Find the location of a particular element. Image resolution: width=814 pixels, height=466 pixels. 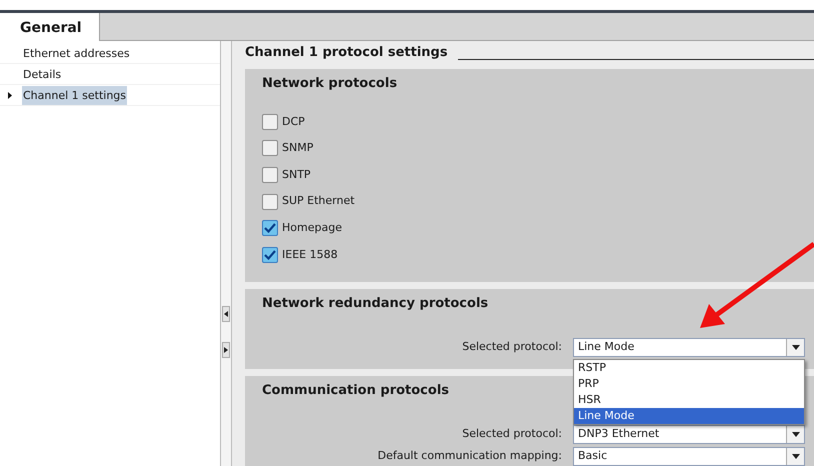

dropdown-option: Line Mode is located at coordinates (689, 416).